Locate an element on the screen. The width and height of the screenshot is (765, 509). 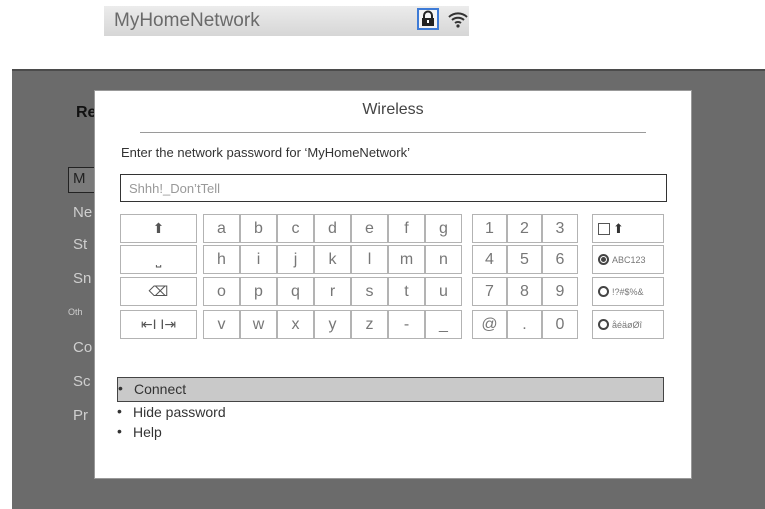
key-period: . is located at coordinates (524, 324).